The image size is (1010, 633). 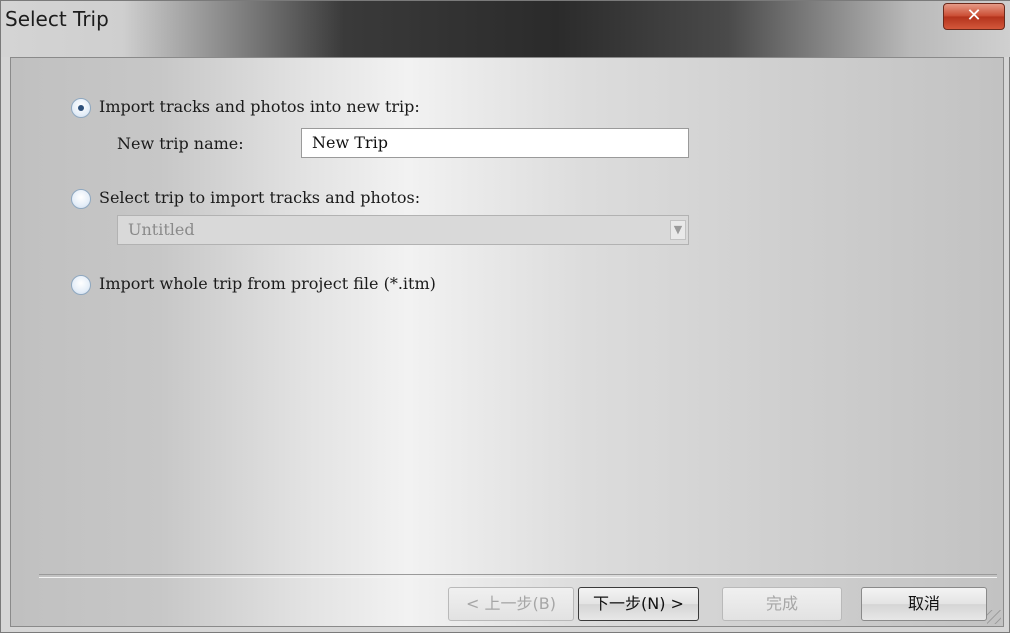 I want to click on window-title: Select Trip, so click(x=57, y=19).